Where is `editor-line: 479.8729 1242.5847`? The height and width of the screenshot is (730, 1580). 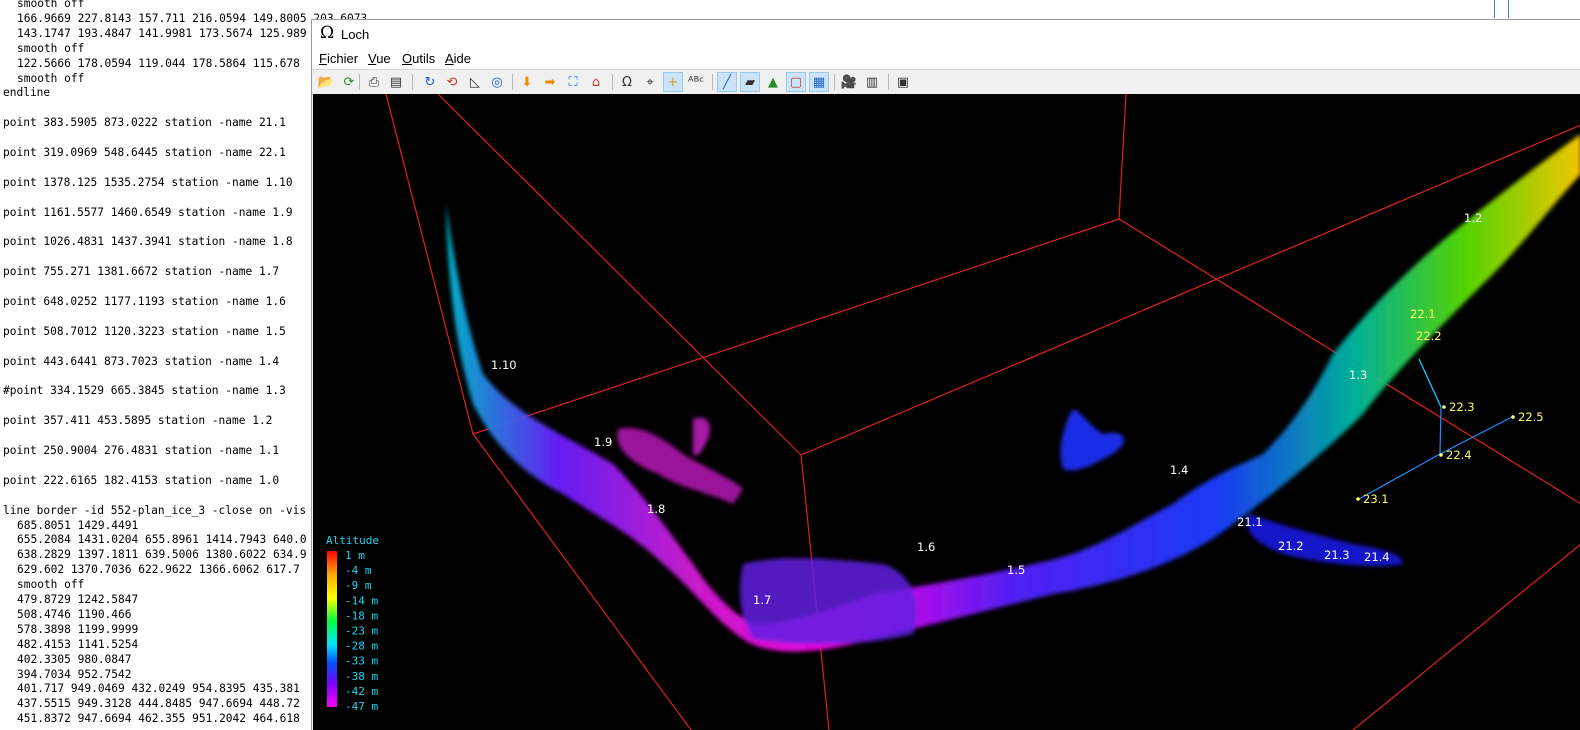
editor-line: 479.8729 1242.5847 is located at coordinates (78, 599).